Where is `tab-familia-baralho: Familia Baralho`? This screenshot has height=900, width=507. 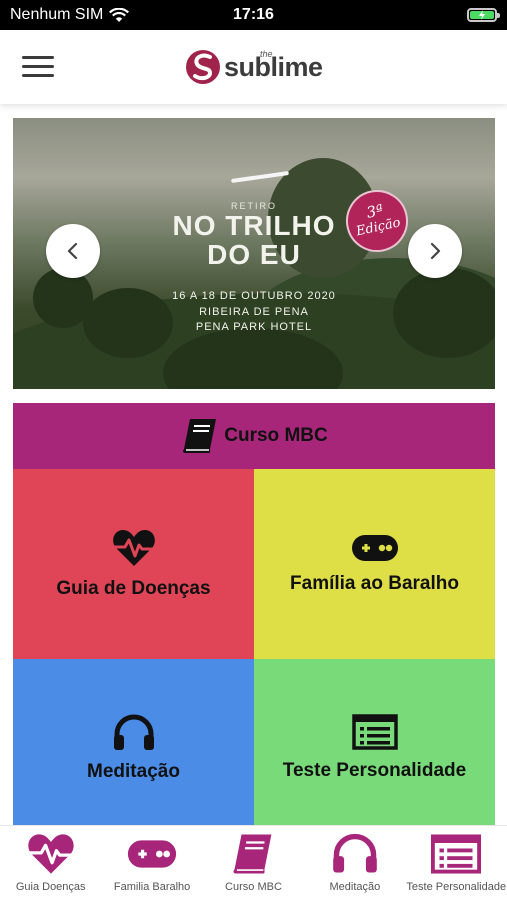 tab-familia-baralho: Familia Baralho is located at coordinates (151, 863).